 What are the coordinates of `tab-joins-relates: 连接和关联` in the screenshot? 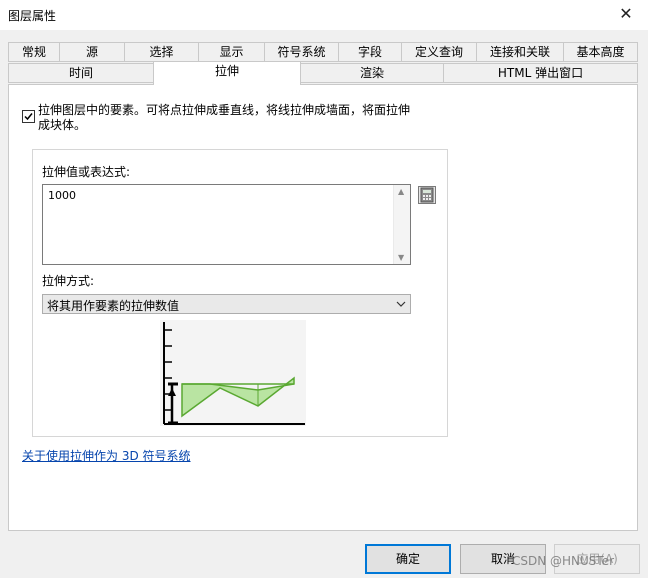 It's located at (520, 52).